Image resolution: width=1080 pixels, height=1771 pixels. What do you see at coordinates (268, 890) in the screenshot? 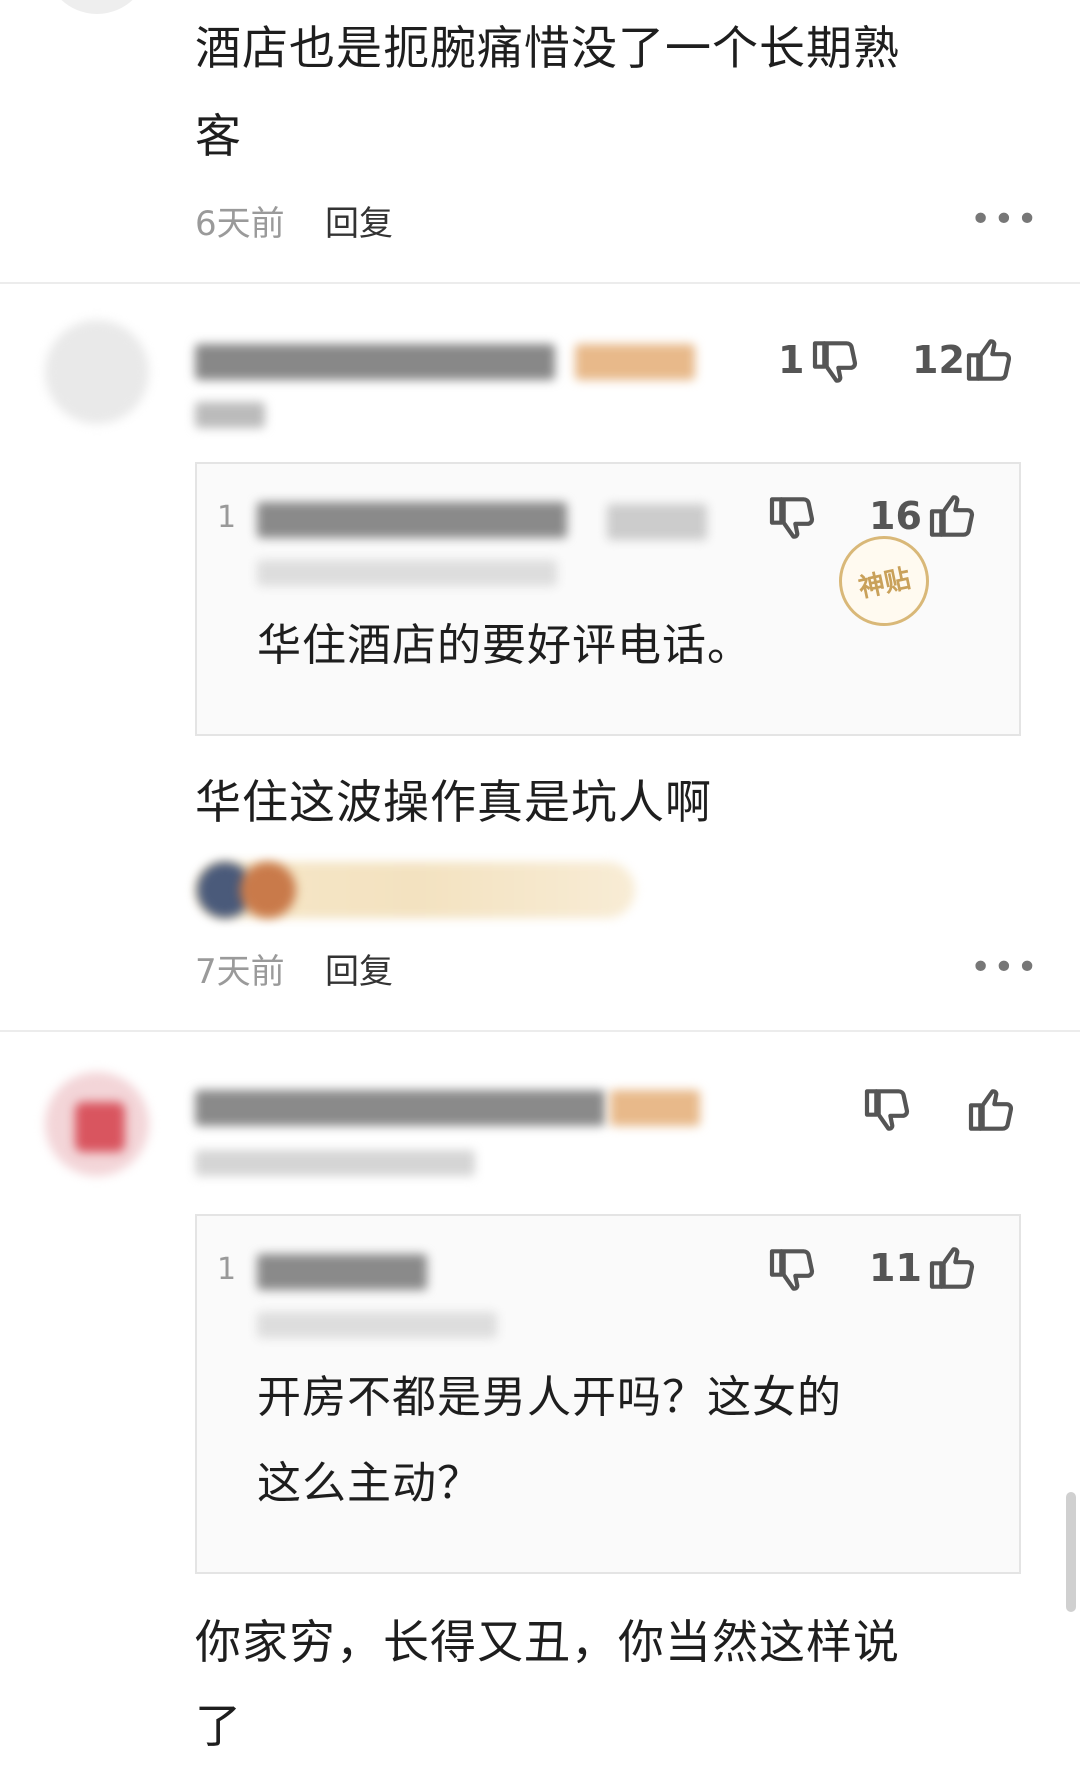
I see `reaction-avatar` at bounding box center [268, 890].